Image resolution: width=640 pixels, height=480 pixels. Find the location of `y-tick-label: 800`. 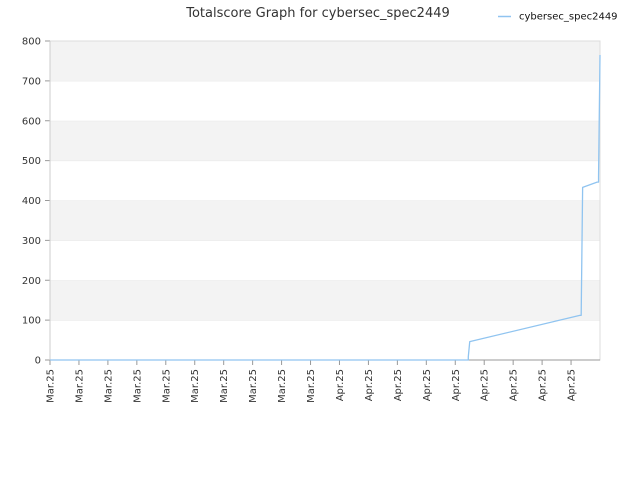

y-tick-label: 800 is located at coordinates (31, 42).